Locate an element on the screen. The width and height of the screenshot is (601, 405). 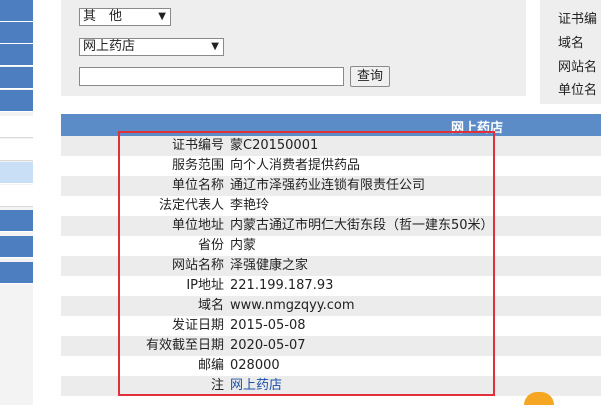
table-row: 省份 内蒙 is located at coordinates (331, 246).